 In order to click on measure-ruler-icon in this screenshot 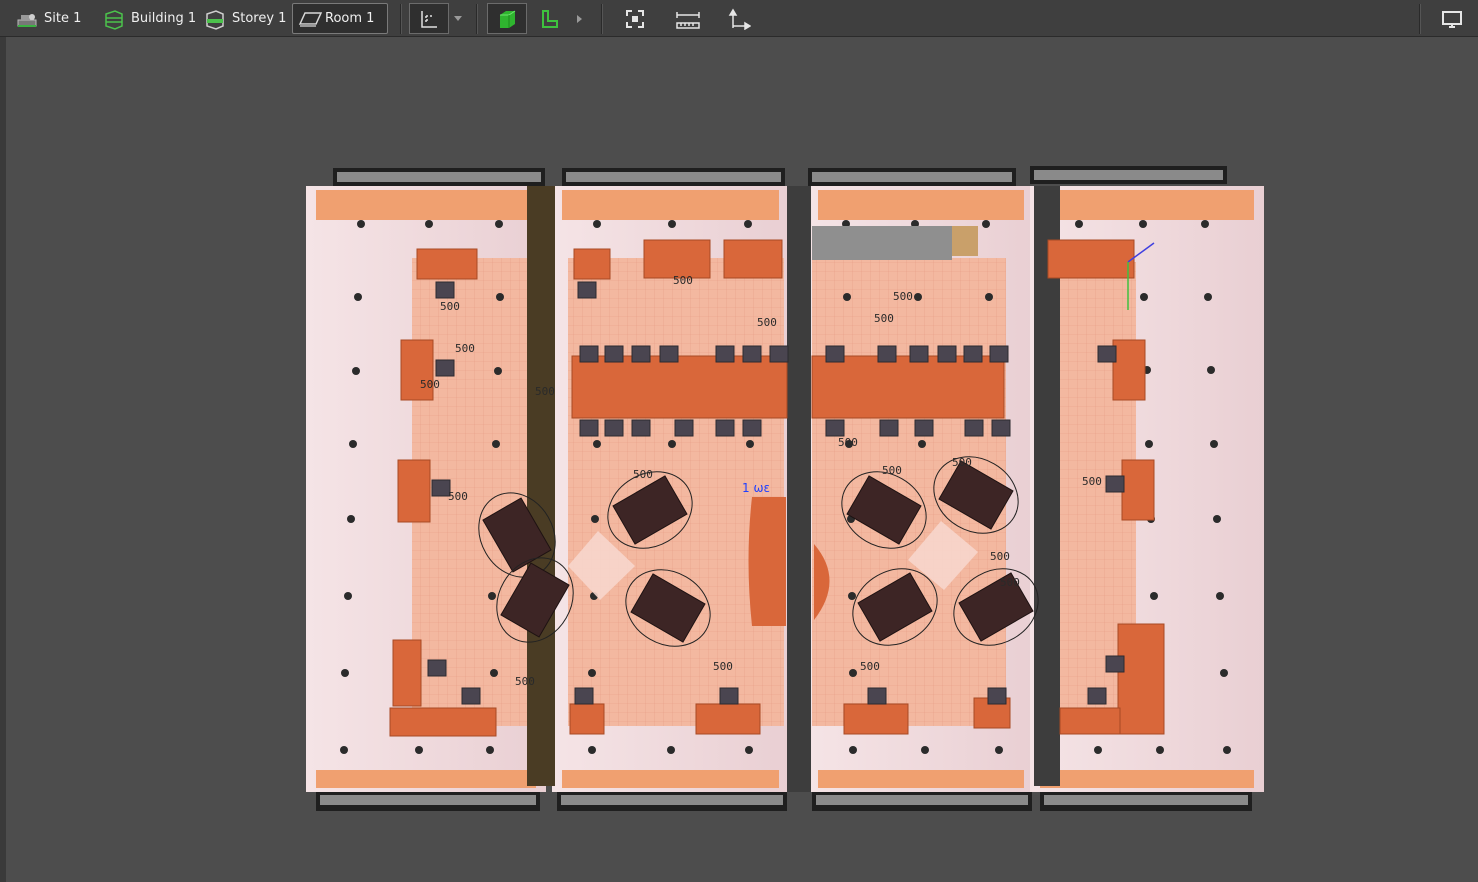, I will do `click(687, 19)`.